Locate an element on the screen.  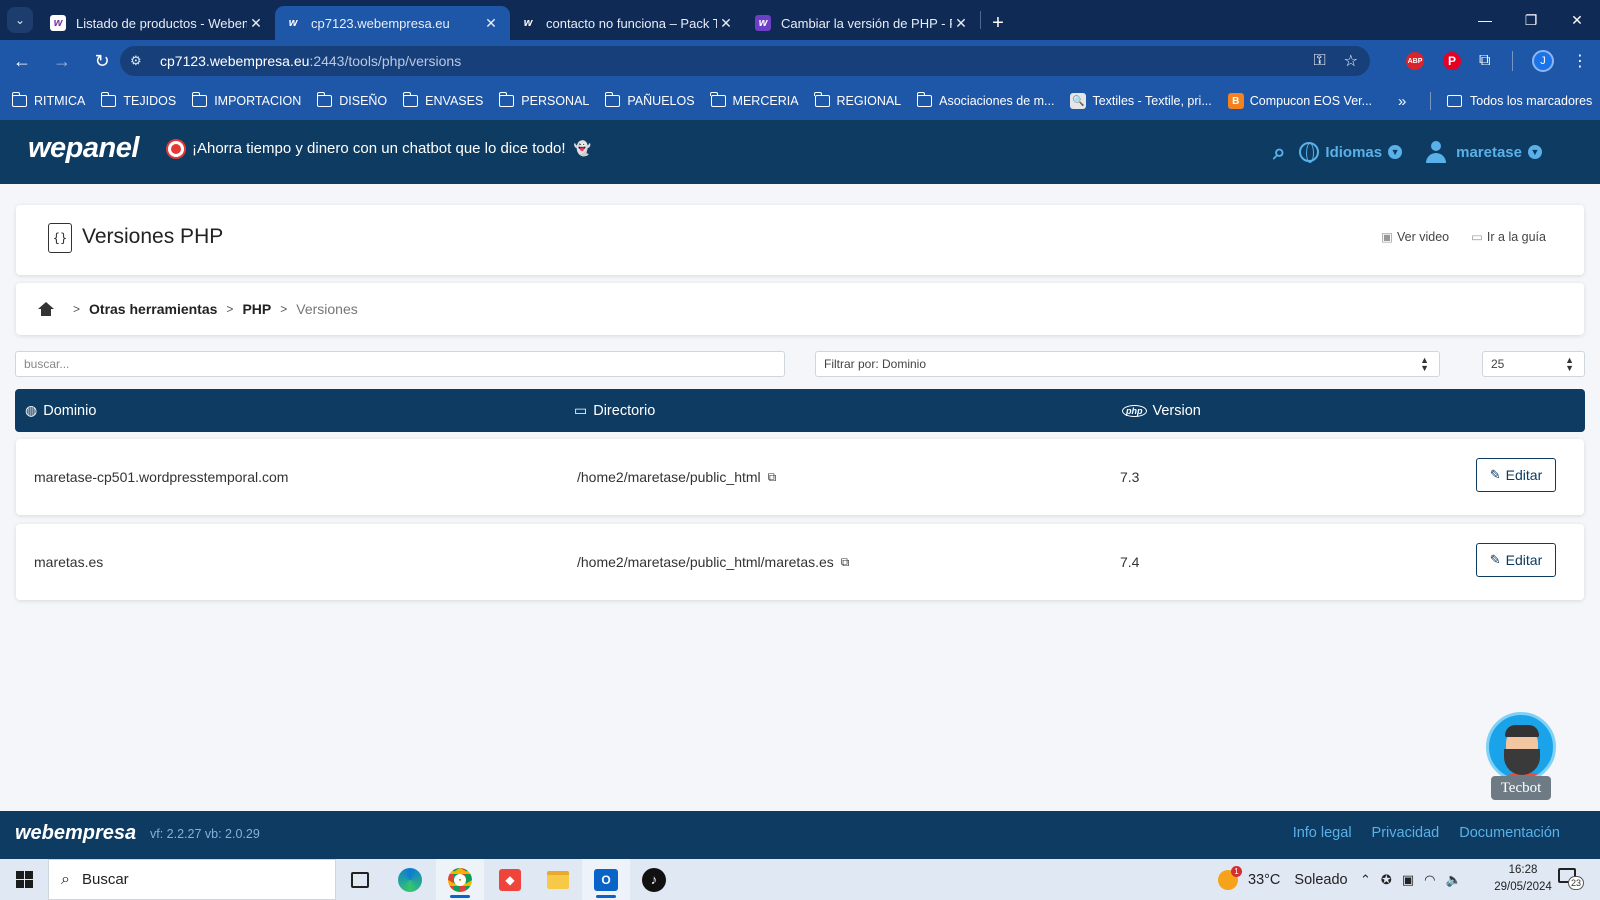
bookmark-star-icon: ☆ is located at coordinates (1351, 61).